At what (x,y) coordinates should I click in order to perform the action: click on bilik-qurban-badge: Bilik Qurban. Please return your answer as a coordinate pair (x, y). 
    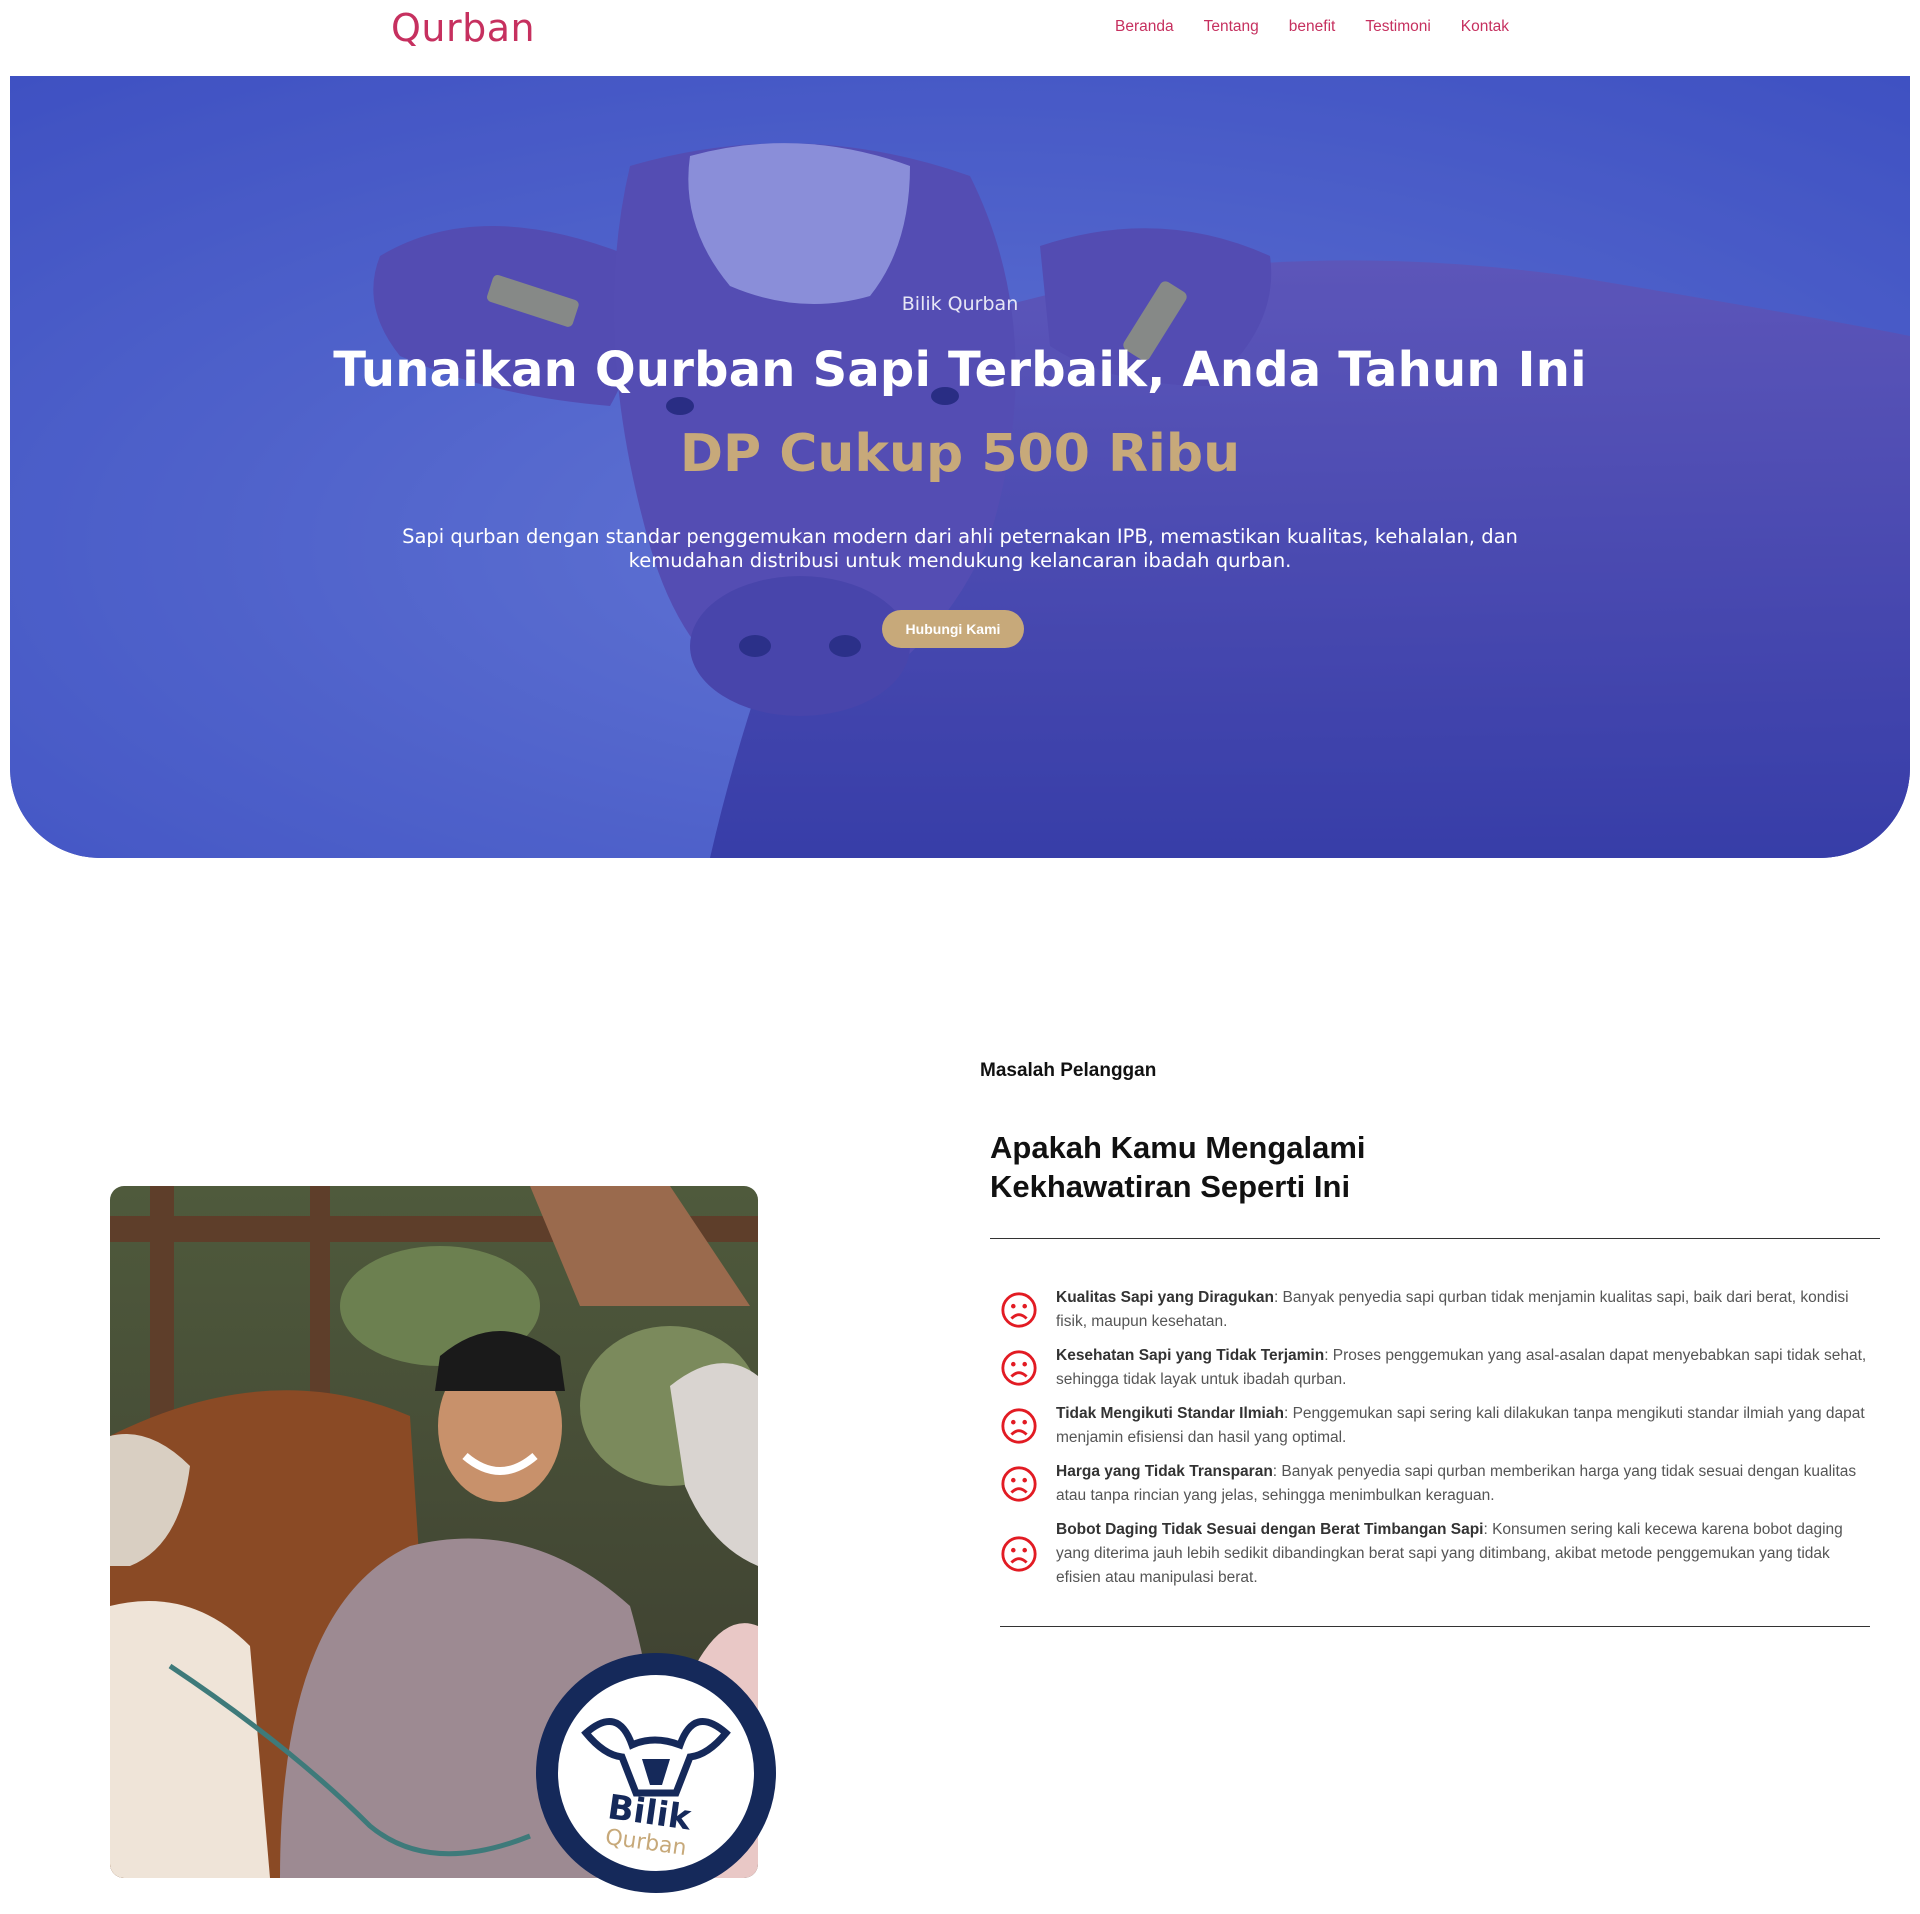
    Looking at the image, I should click on (656, 1773).